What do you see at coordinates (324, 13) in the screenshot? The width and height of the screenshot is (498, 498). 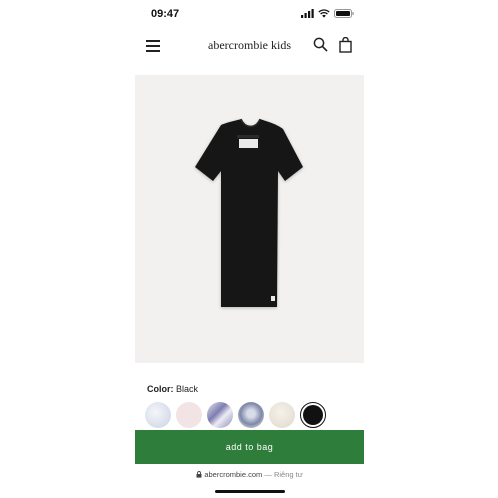 I see `wifi-icon` at bounding box center [324, 13].